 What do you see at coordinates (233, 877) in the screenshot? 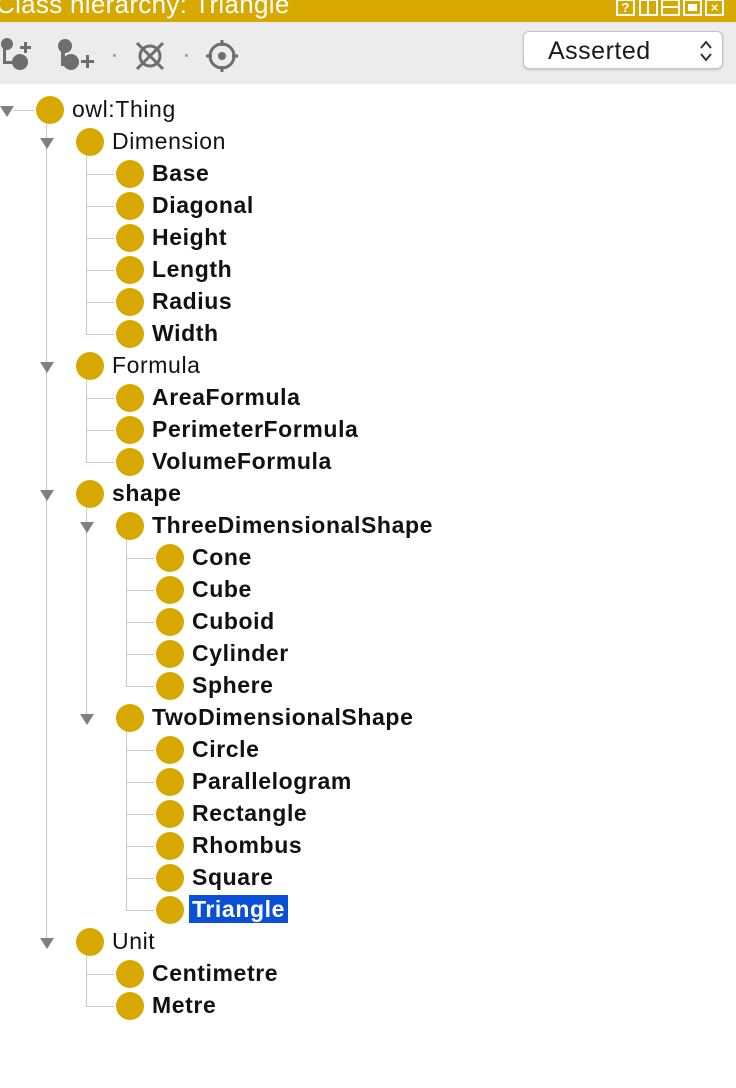
I see `tree-node-label: Square` at bounding box center [233, 877].